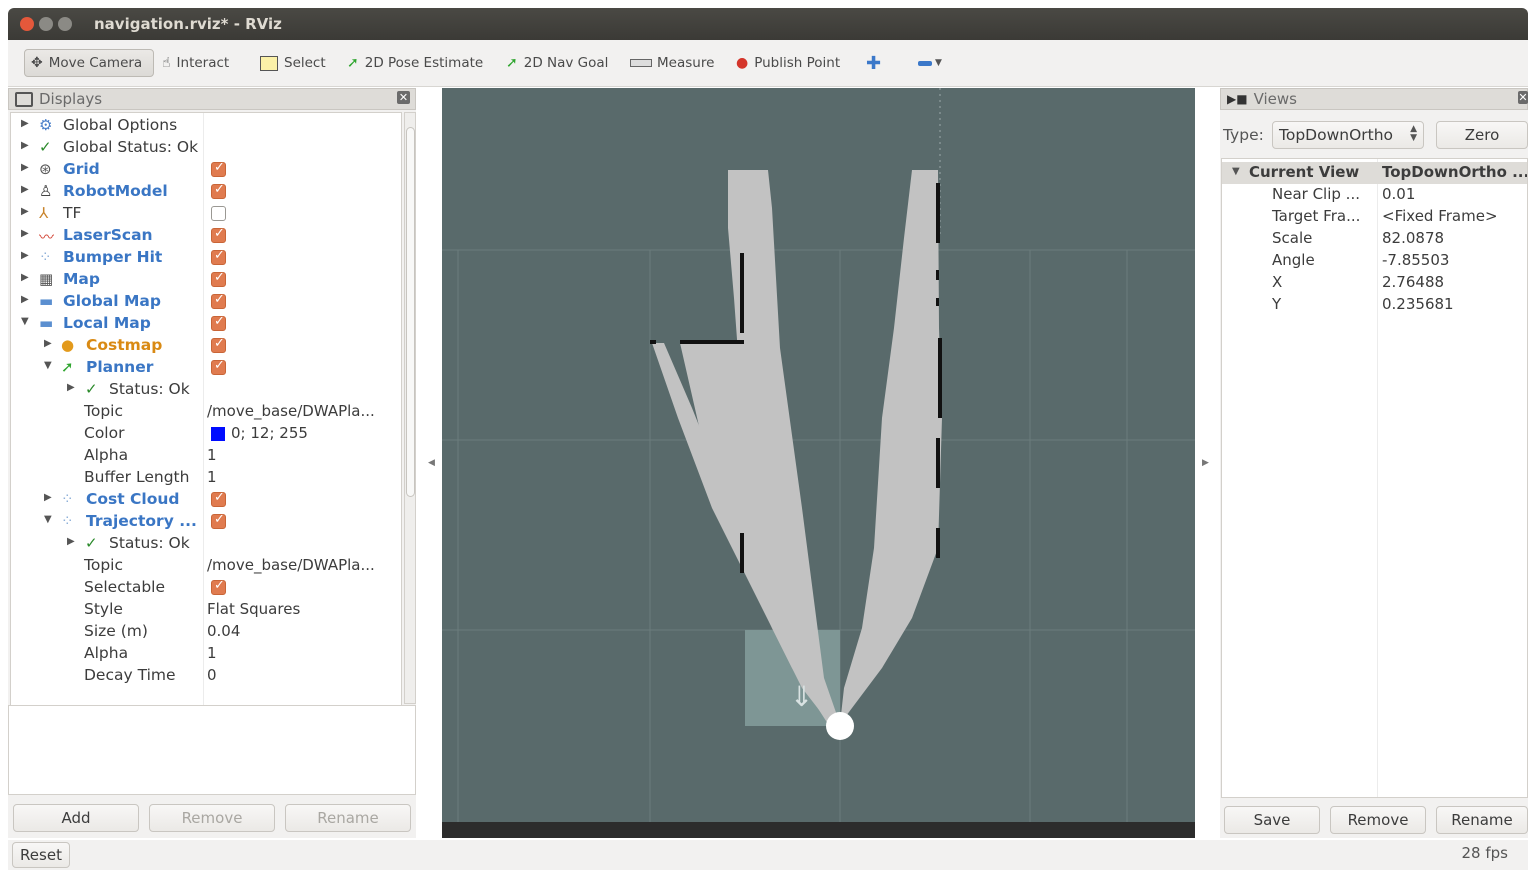 Image resolution: width=1528 pixels, height=870 pixels. I want to click on tree-row-laserscan: ▶ 〰 LaserScan, so click(206, 236).